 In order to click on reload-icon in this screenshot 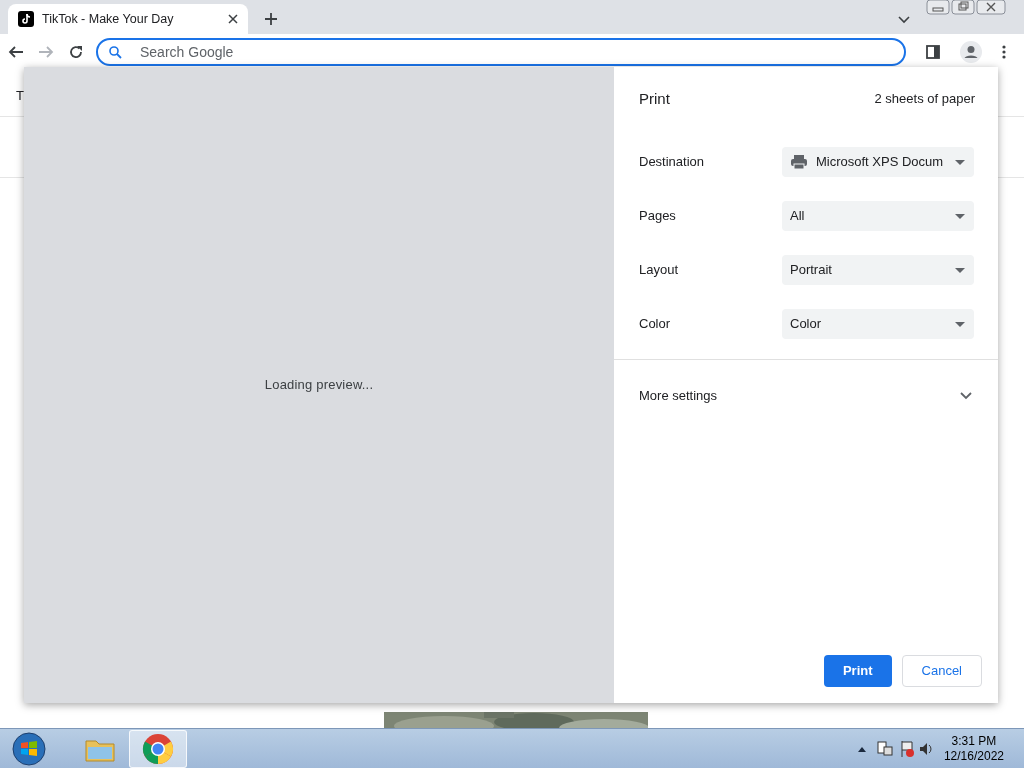, I will do `click(76, 52)`.